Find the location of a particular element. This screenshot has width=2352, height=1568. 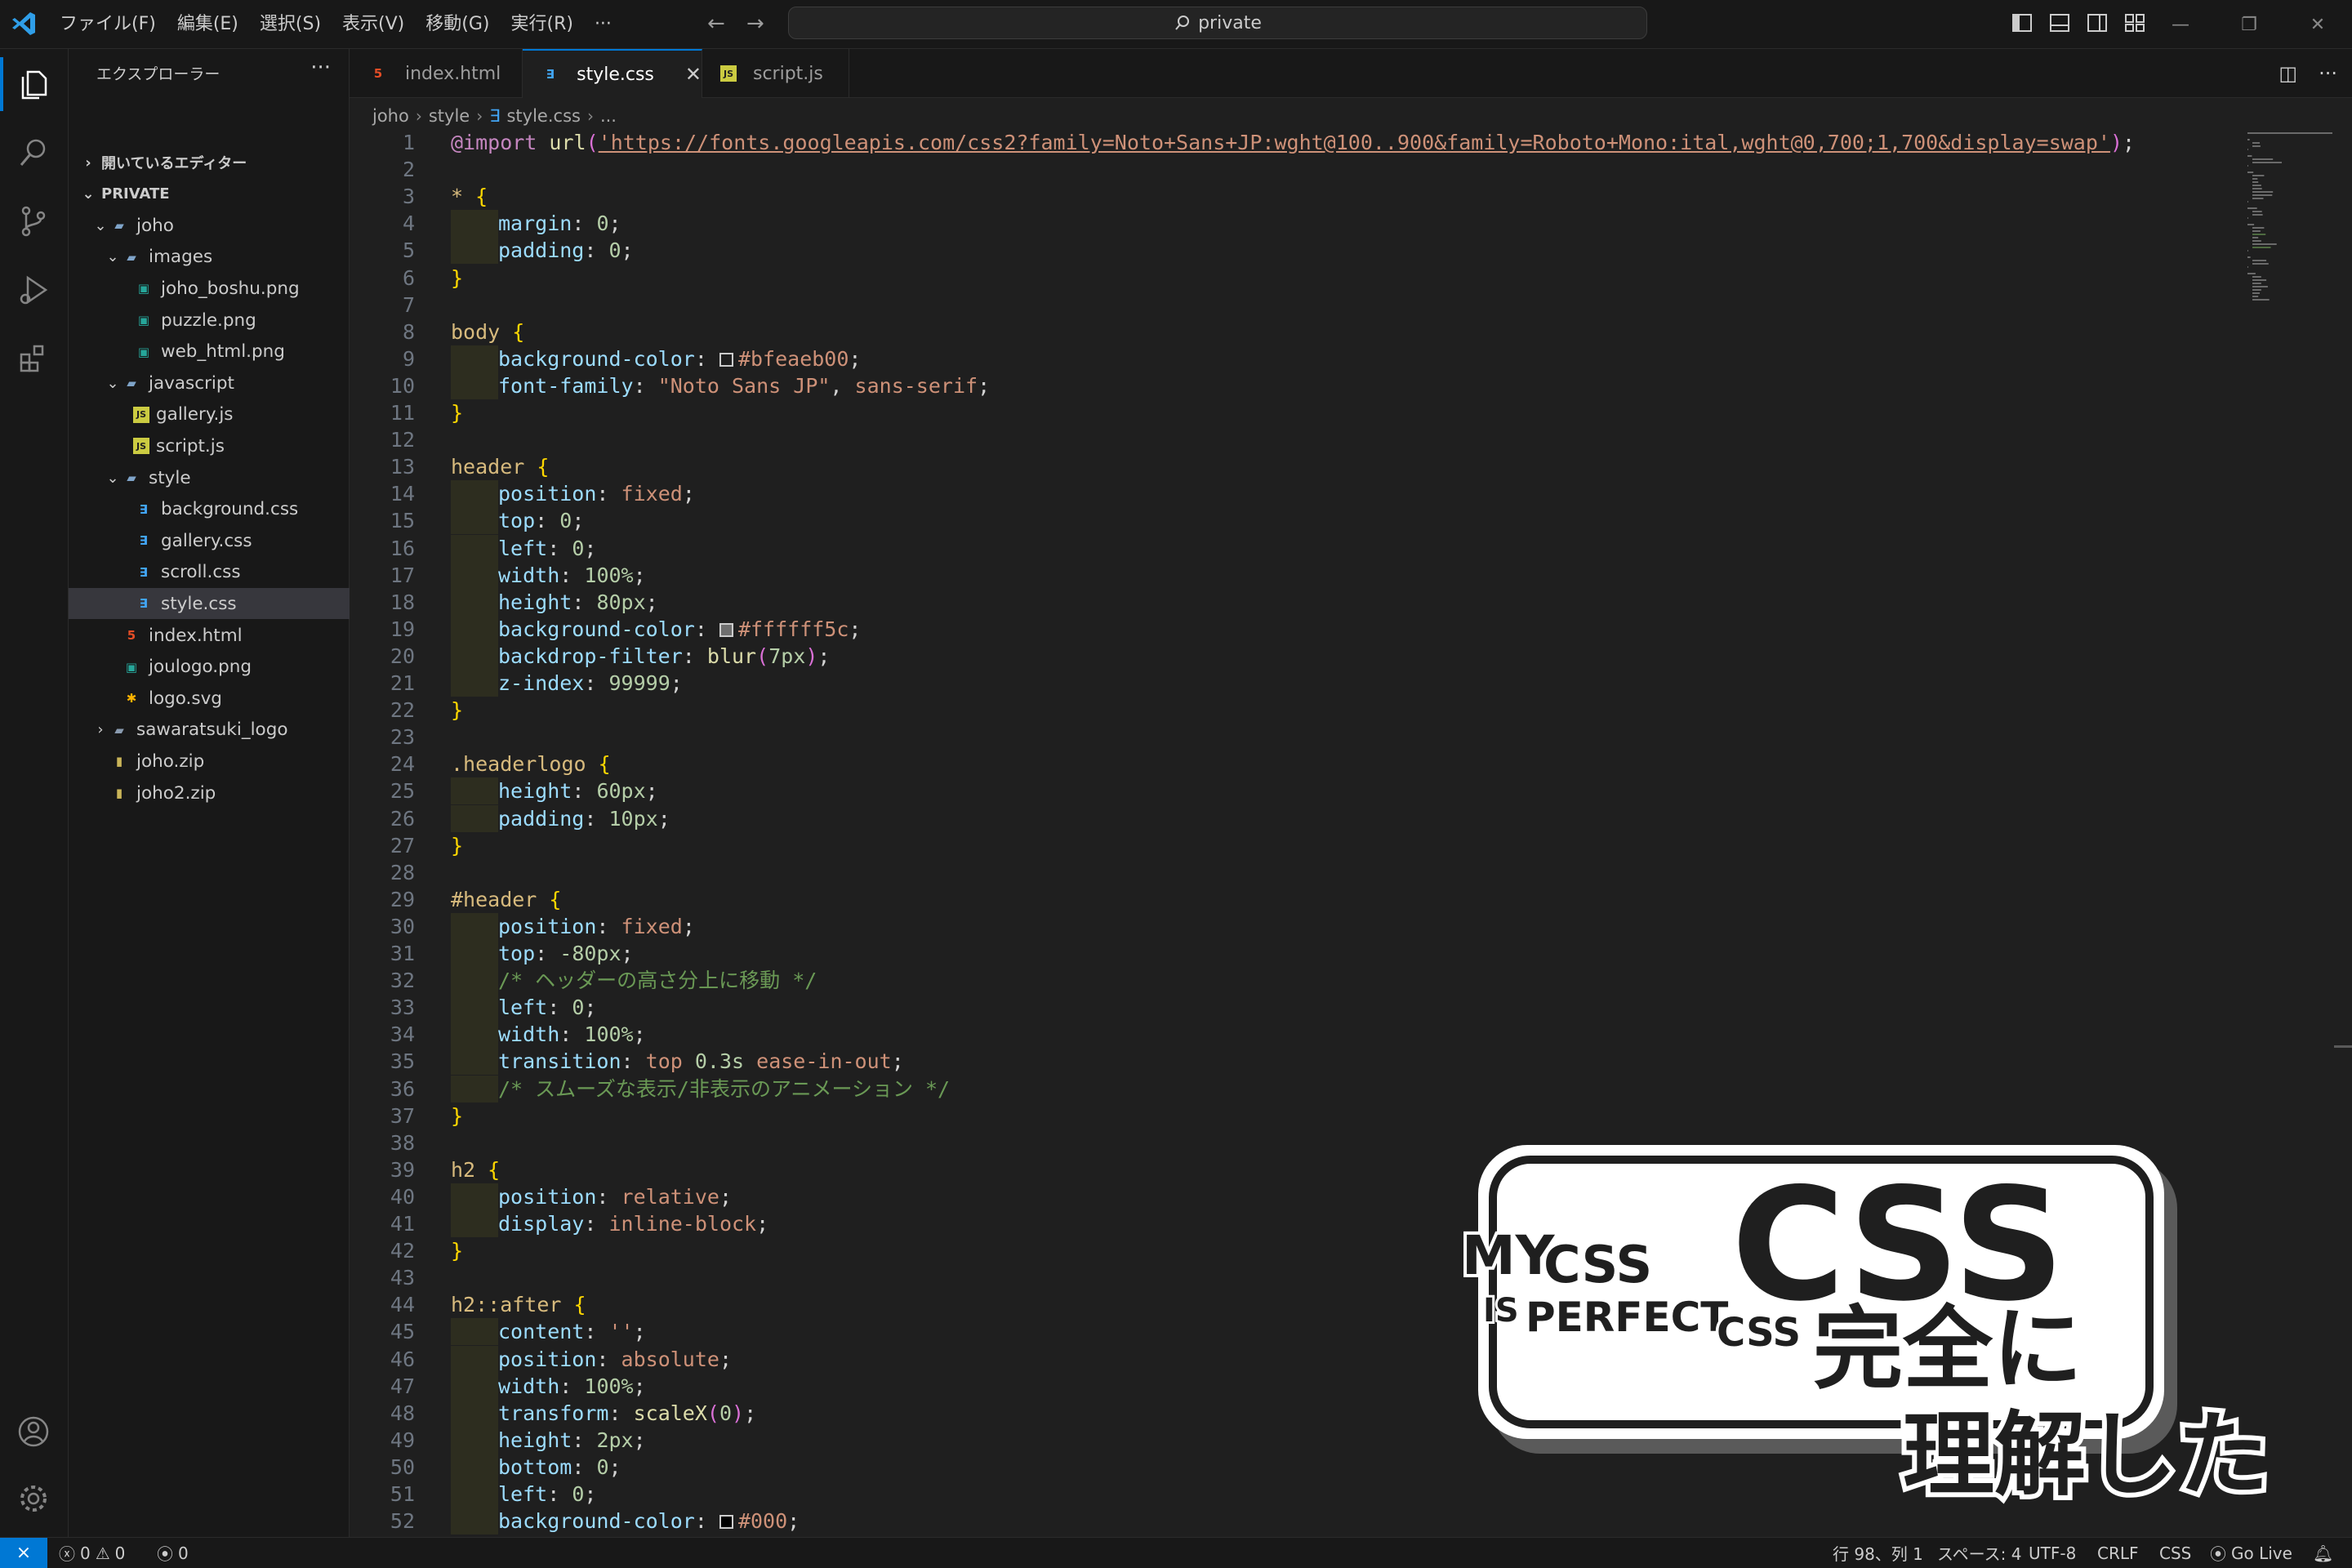

tree-item: ▮ joho2.zip is located at coordinates (209, 792).